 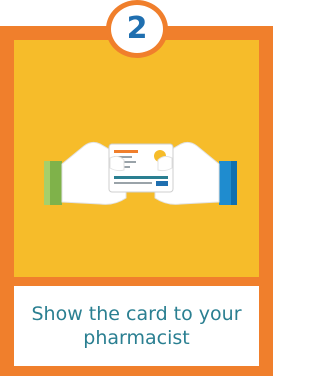 I want to click on step-number-badge: 2, so click(x=137, y=29).